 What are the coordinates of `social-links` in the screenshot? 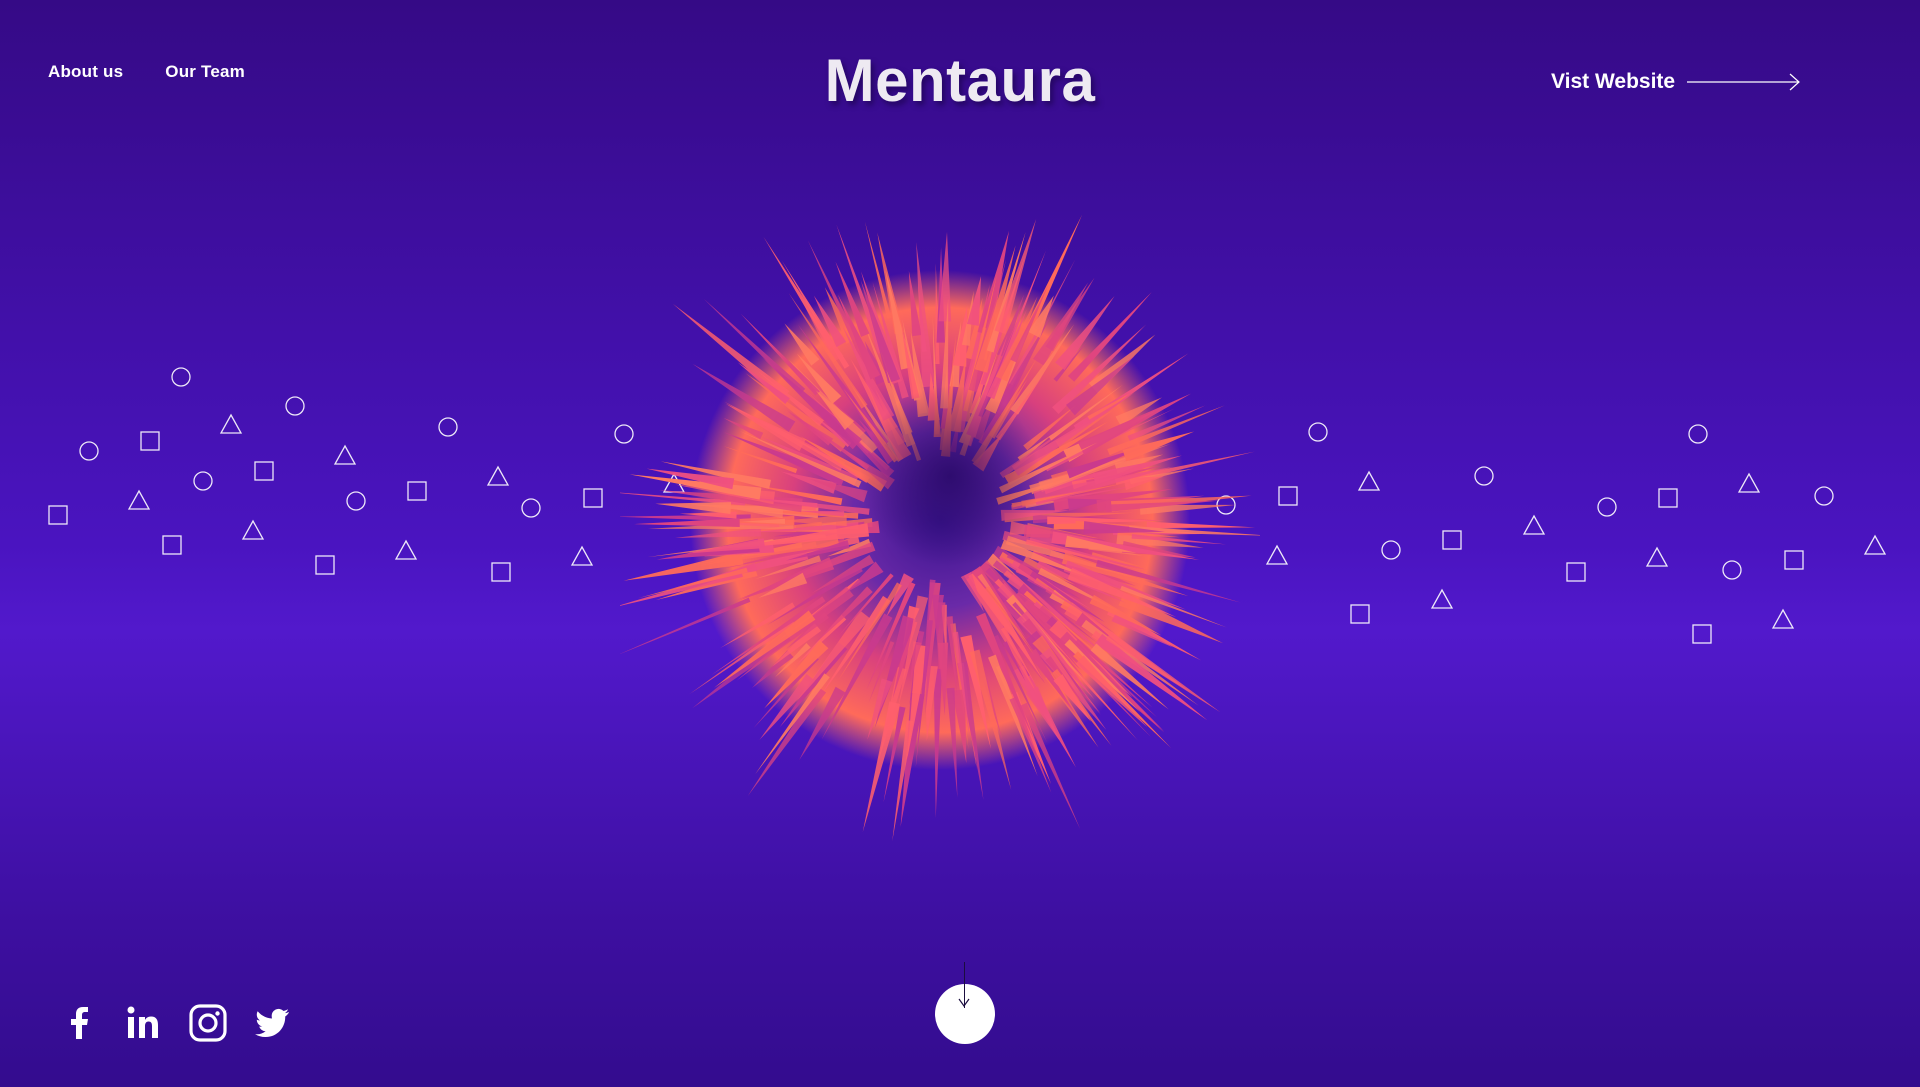 It's located at (176, 1023).